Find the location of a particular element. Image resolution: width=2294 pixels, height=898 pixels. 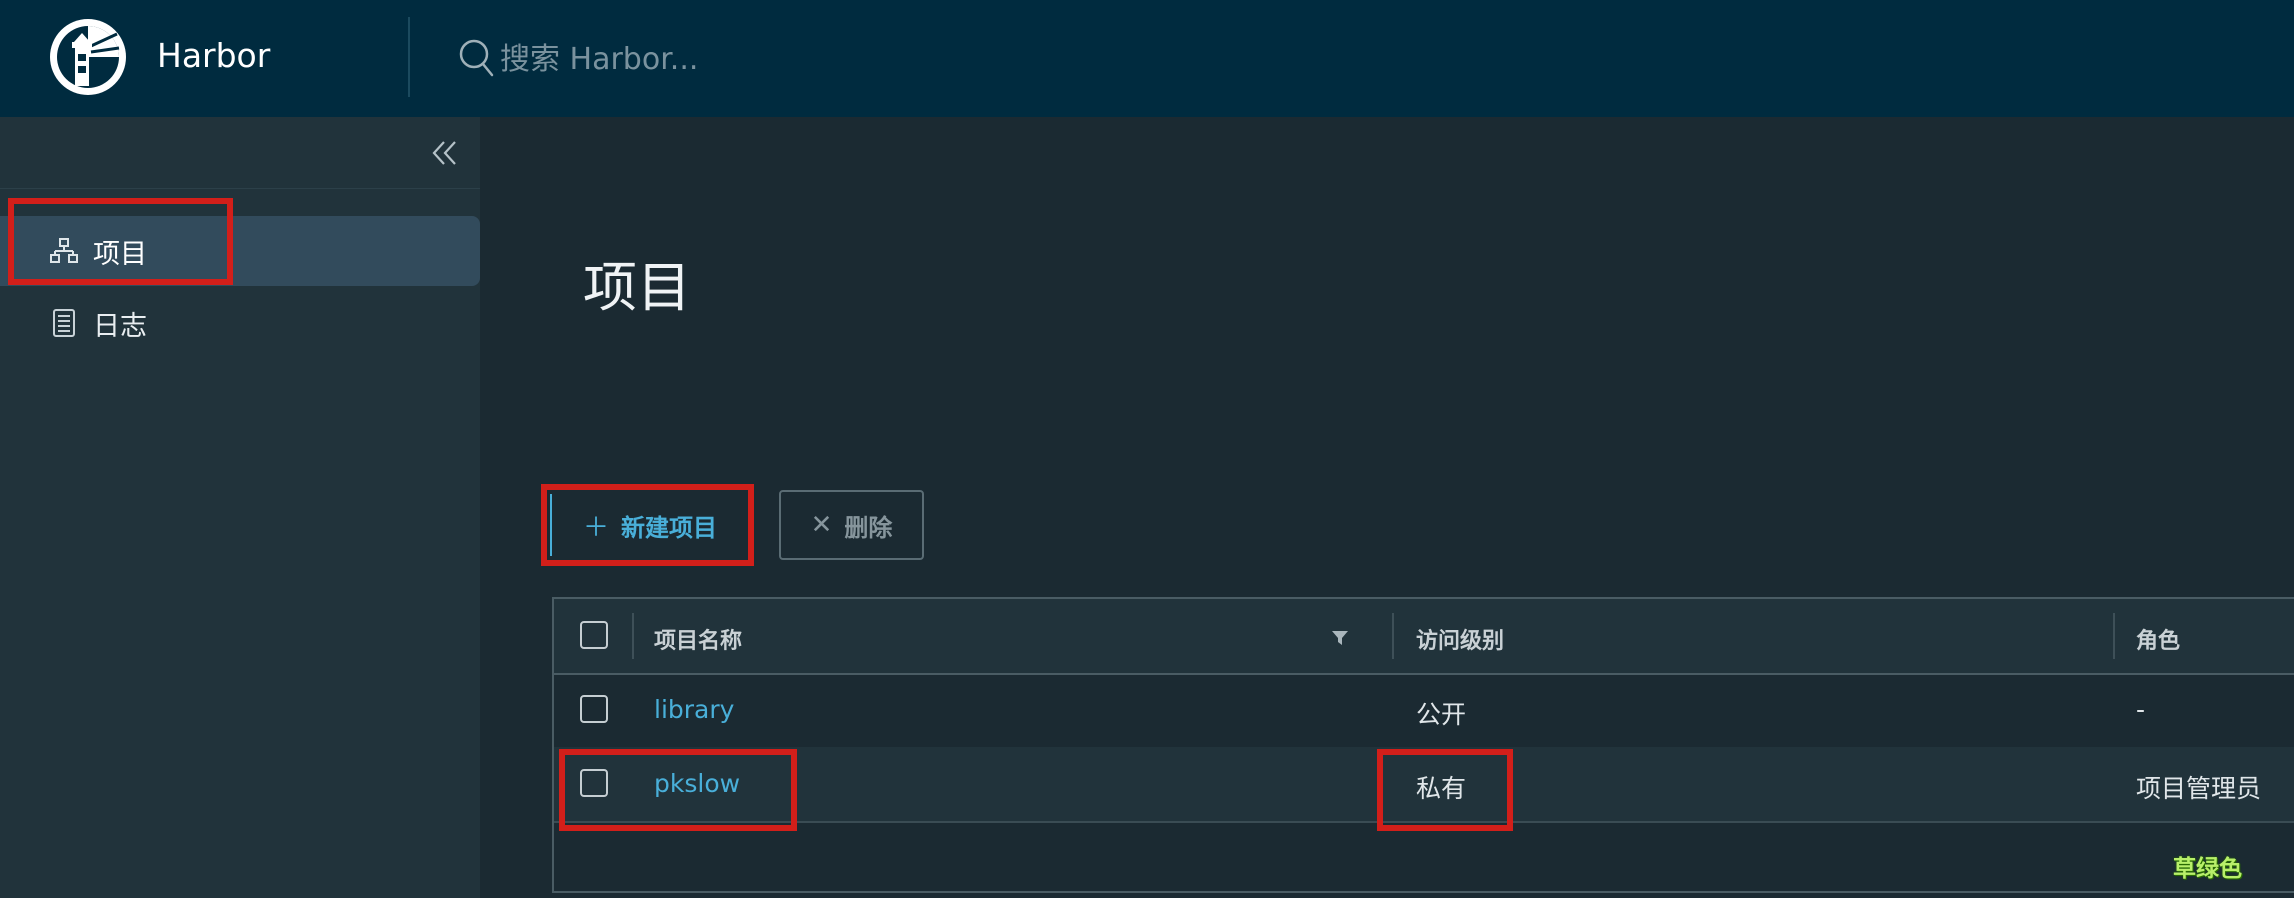

app-header: Harbor is located at coordinates (1147, 58).